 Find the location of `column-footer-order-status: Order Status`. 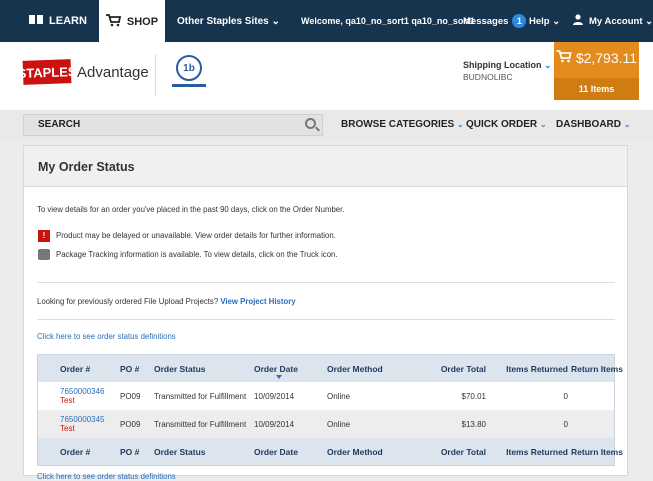

column-footer-order-status: Order Status is located at coordinates (180, 451).